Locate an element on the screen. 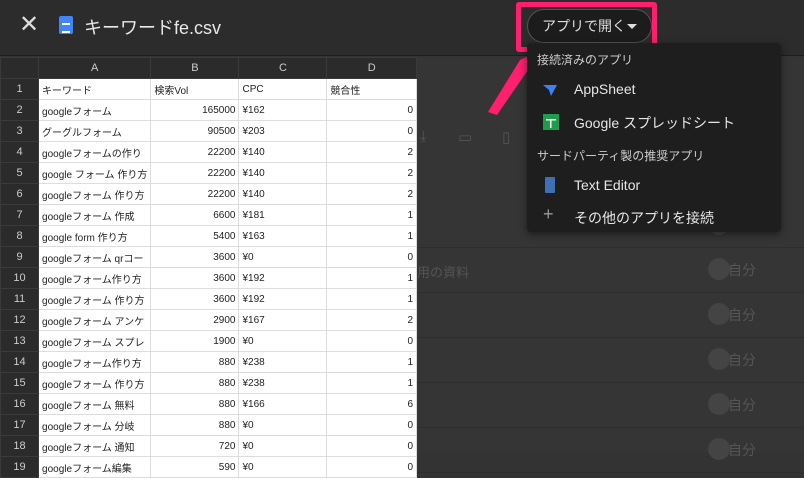  cell: 590 is located at coordinates (195, 467).